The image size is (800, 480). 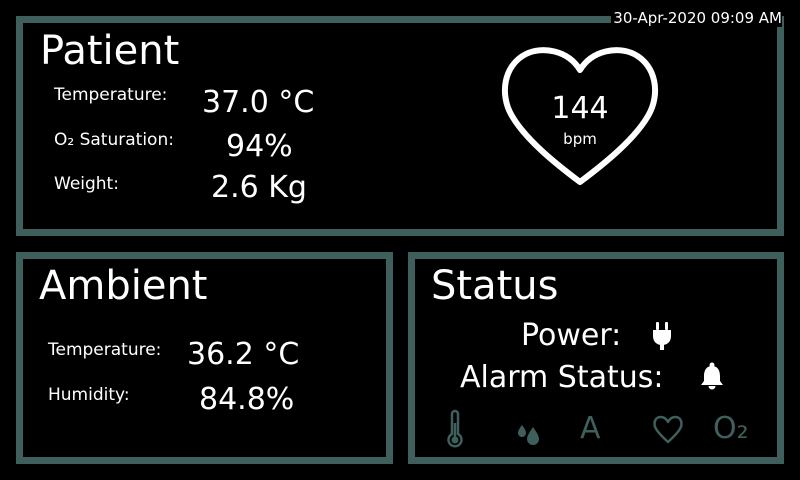 I want to click on ambient-temperature-label: Temperature:, so click(x=105, y=350).